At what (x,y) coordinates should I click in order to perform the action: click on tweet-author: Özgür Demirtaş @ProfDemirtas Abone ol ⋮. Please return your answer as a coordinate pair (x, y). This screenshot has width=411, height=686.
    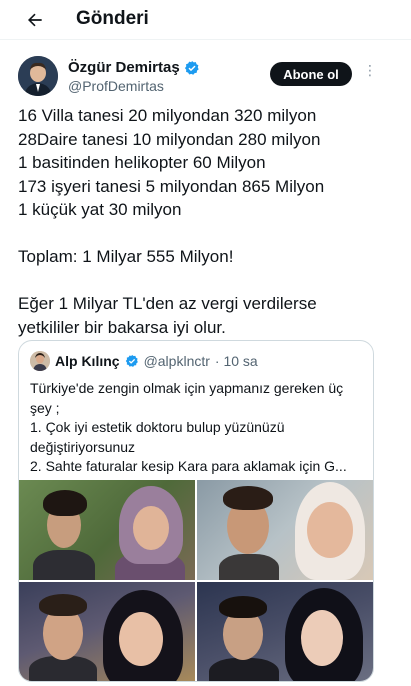
    Looking at the image, I should click on (205, 76).